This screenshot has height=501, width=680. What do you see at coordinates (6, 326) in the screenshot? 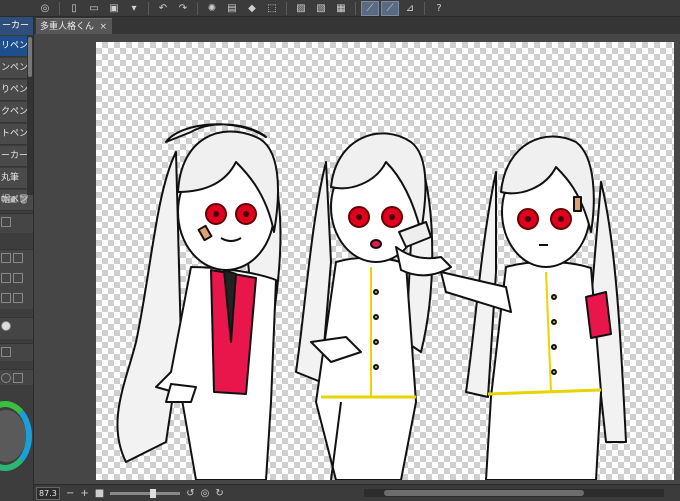
I see `brush-tip-icon` at bounding box center [6, 326].